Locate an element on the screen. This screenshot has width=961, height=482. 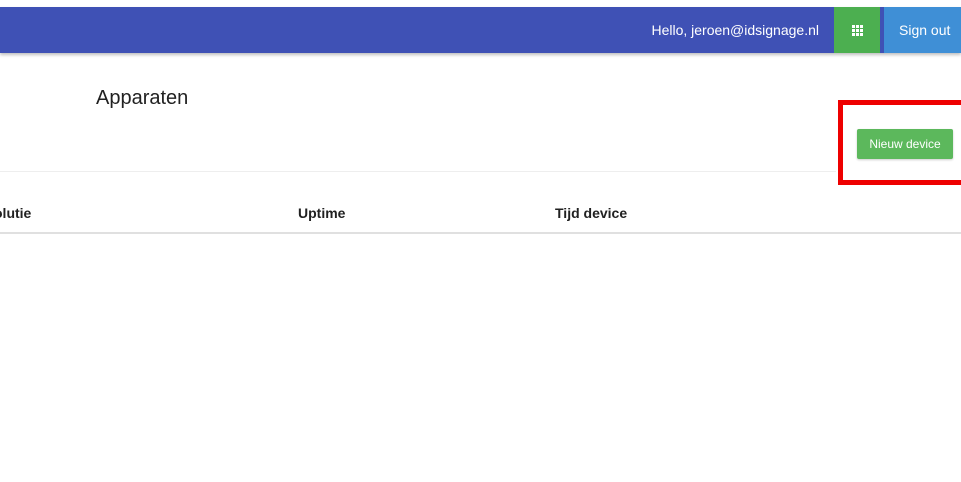
table-header-row: olutie Uptime Tijd device is located at coordinates (480, 214).